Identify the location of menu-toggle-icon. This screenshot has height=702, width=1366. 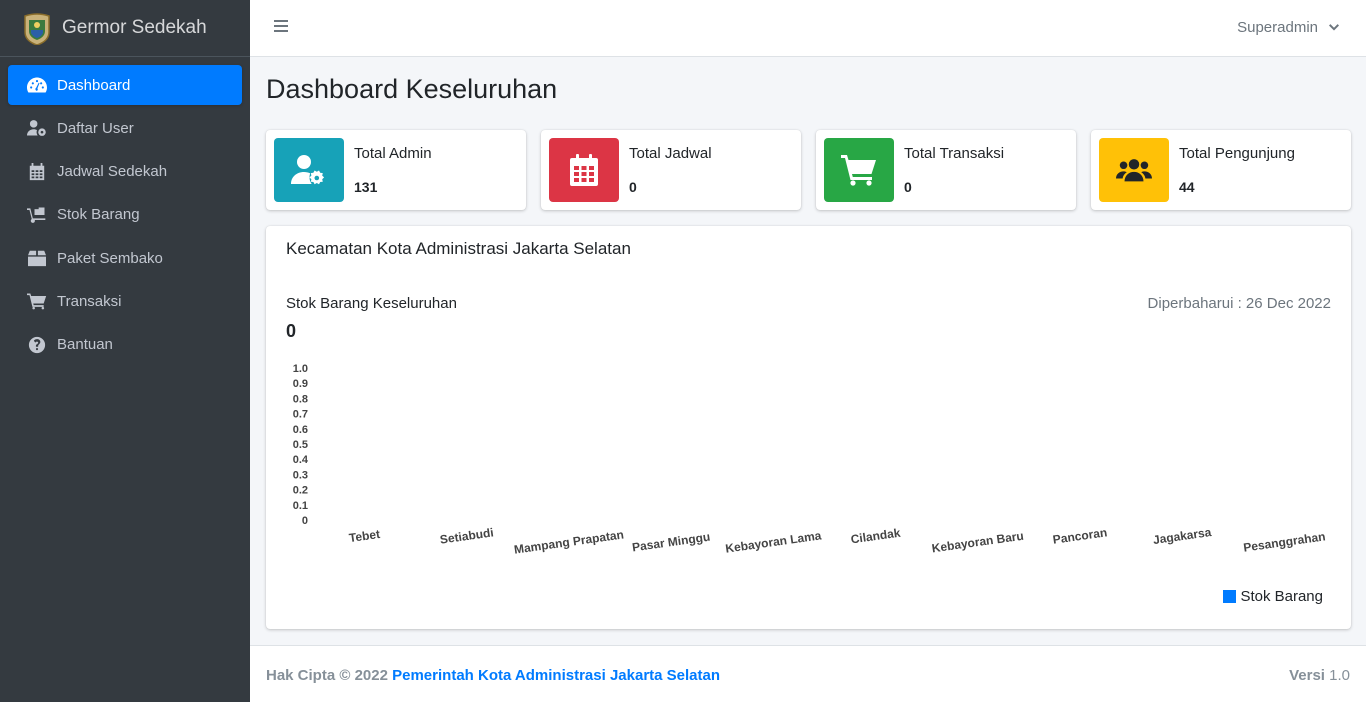
(281, 27).